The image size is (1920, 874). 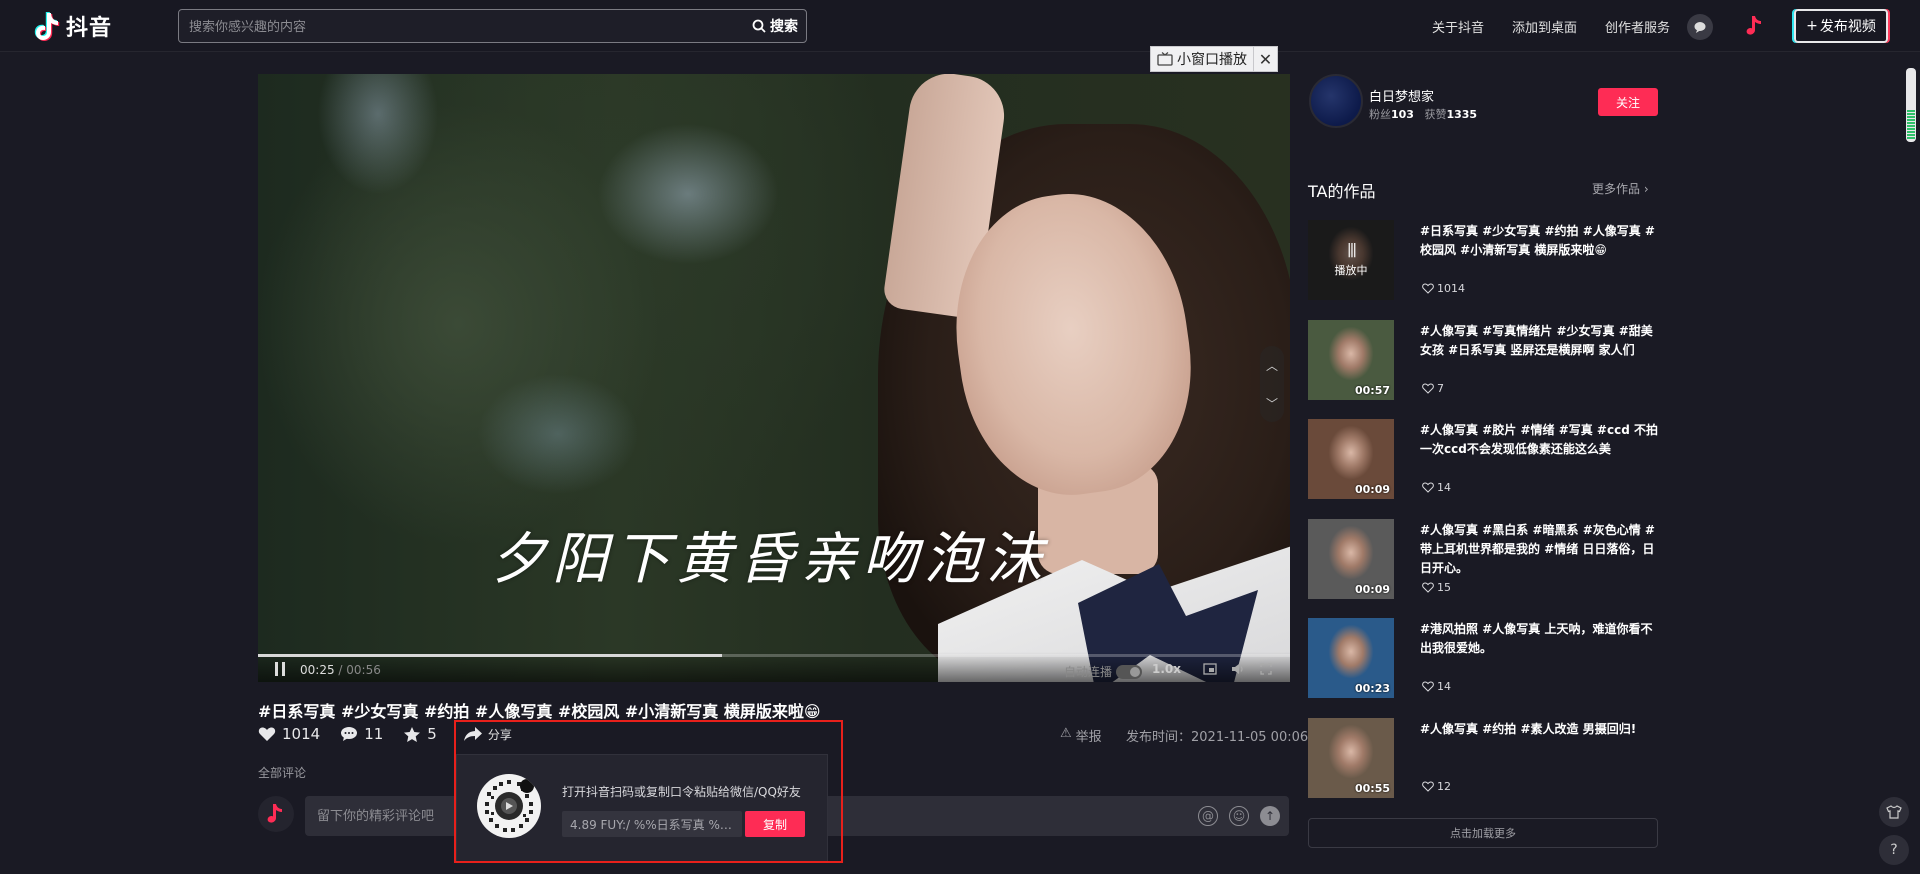 What do you see at coordinates (1372, 788) in the screenshot?
I see `work-duration: 00:55` at bounding box center [1372, 788].